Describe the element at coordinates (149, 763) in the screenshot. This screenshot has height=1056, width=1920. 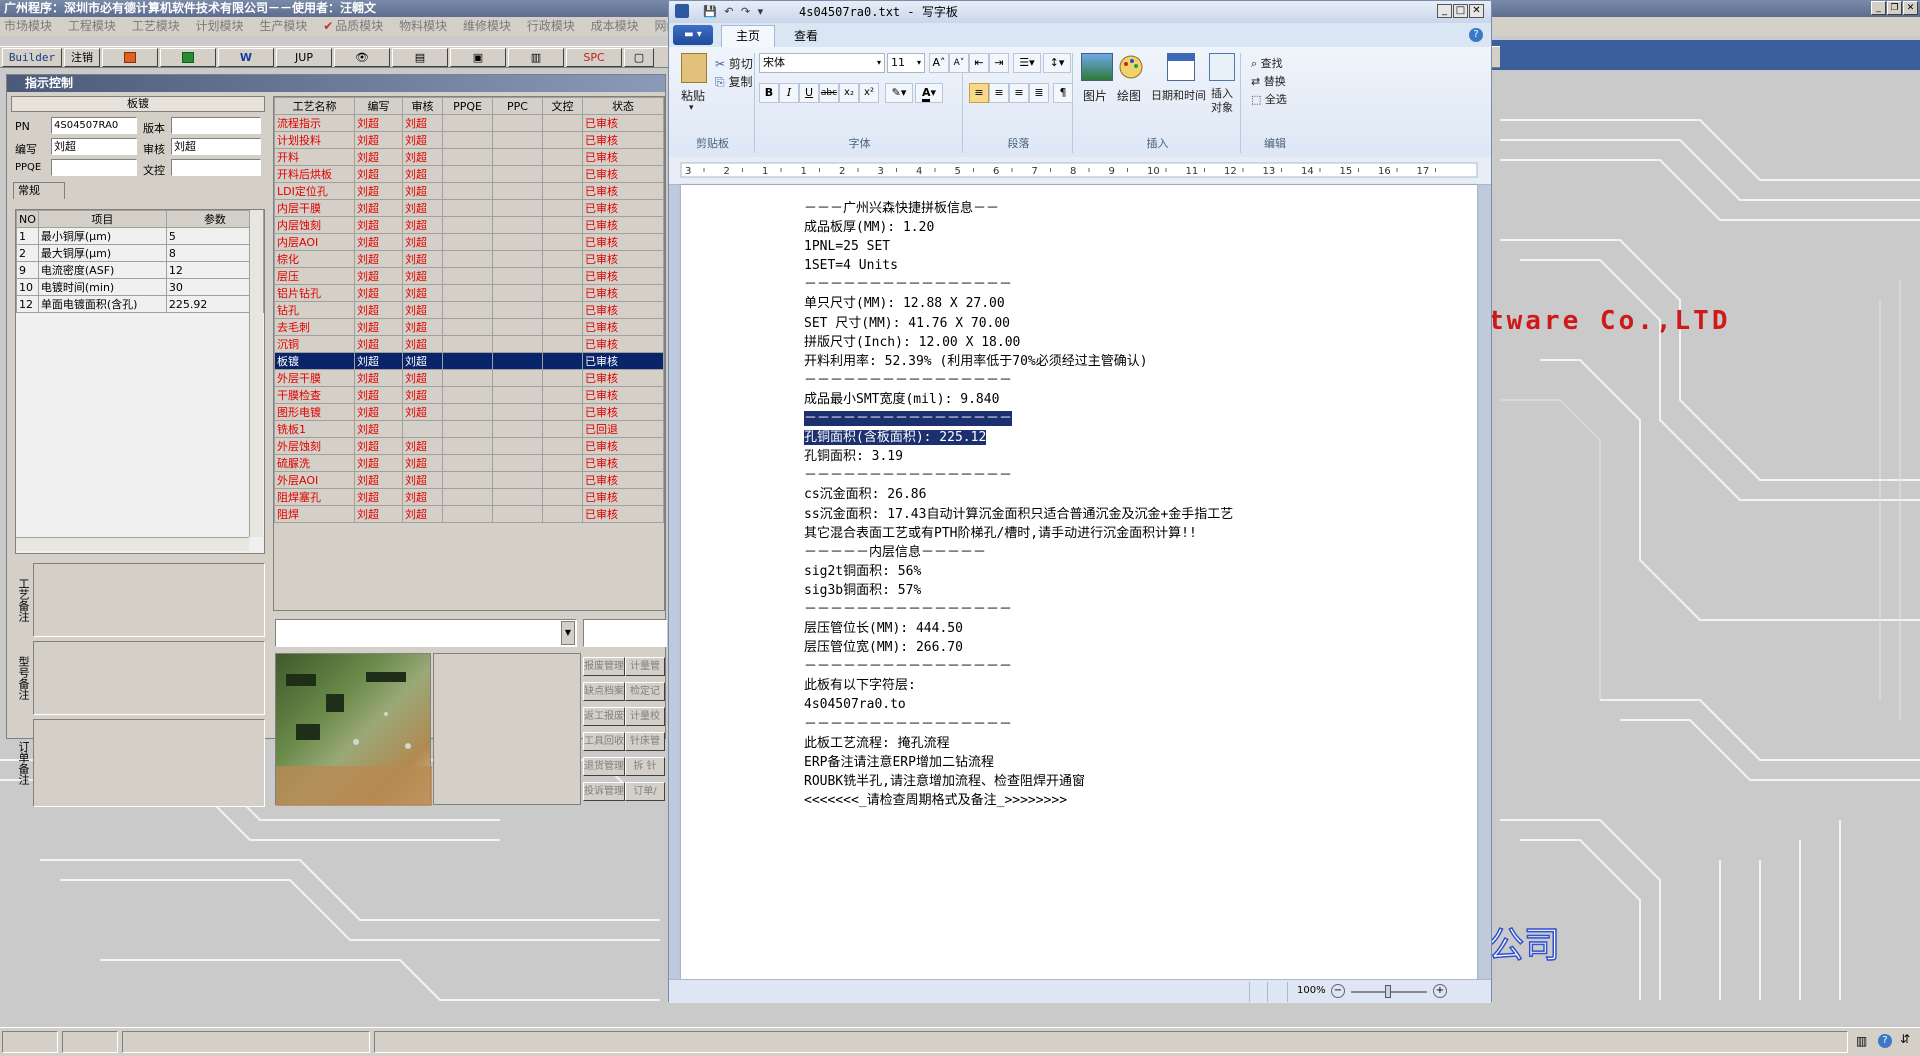
I see `order-note-box` at that location.